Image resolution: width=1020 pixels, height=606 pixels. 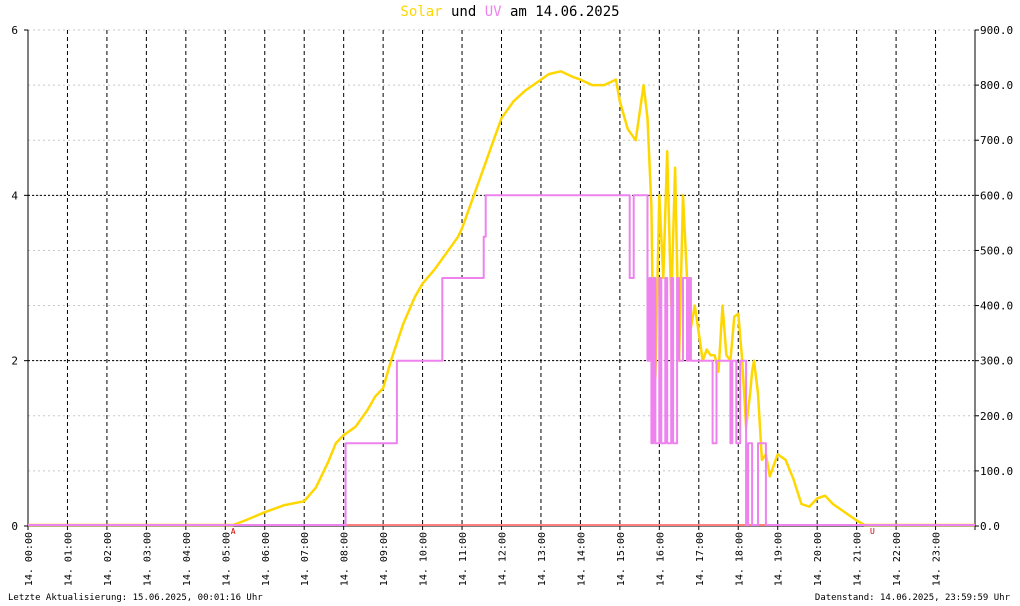 I want to click on left-tick-label: 0, so click(x=14, y=526).